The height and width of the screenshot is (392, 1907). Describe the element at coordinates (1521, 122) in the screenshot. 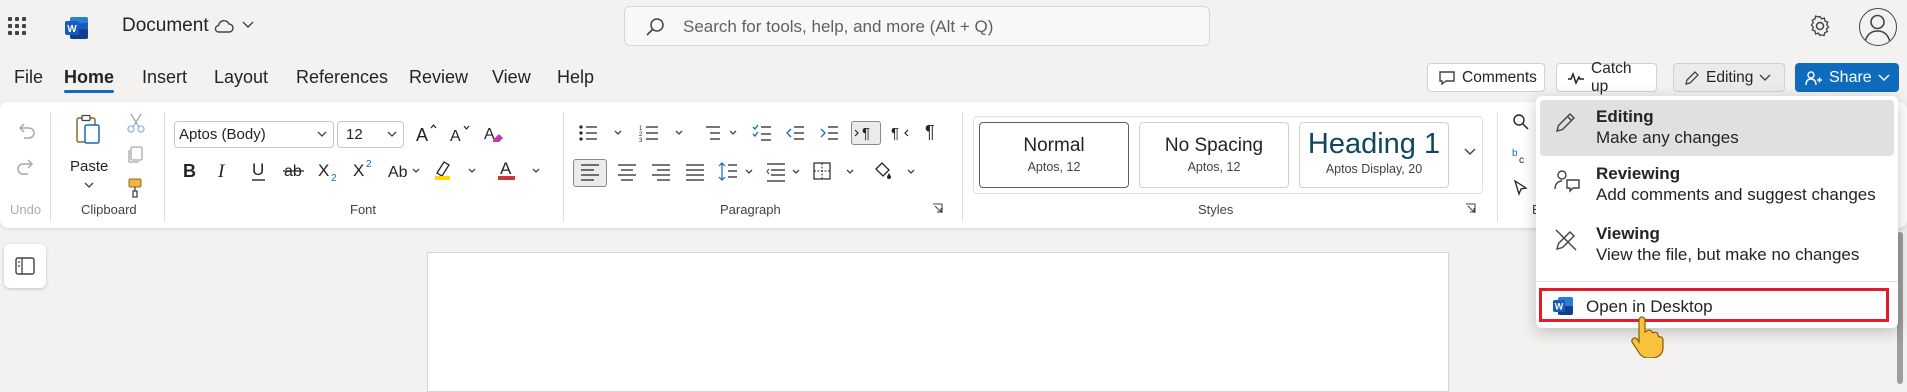

I see `find-search-icon` at that location.